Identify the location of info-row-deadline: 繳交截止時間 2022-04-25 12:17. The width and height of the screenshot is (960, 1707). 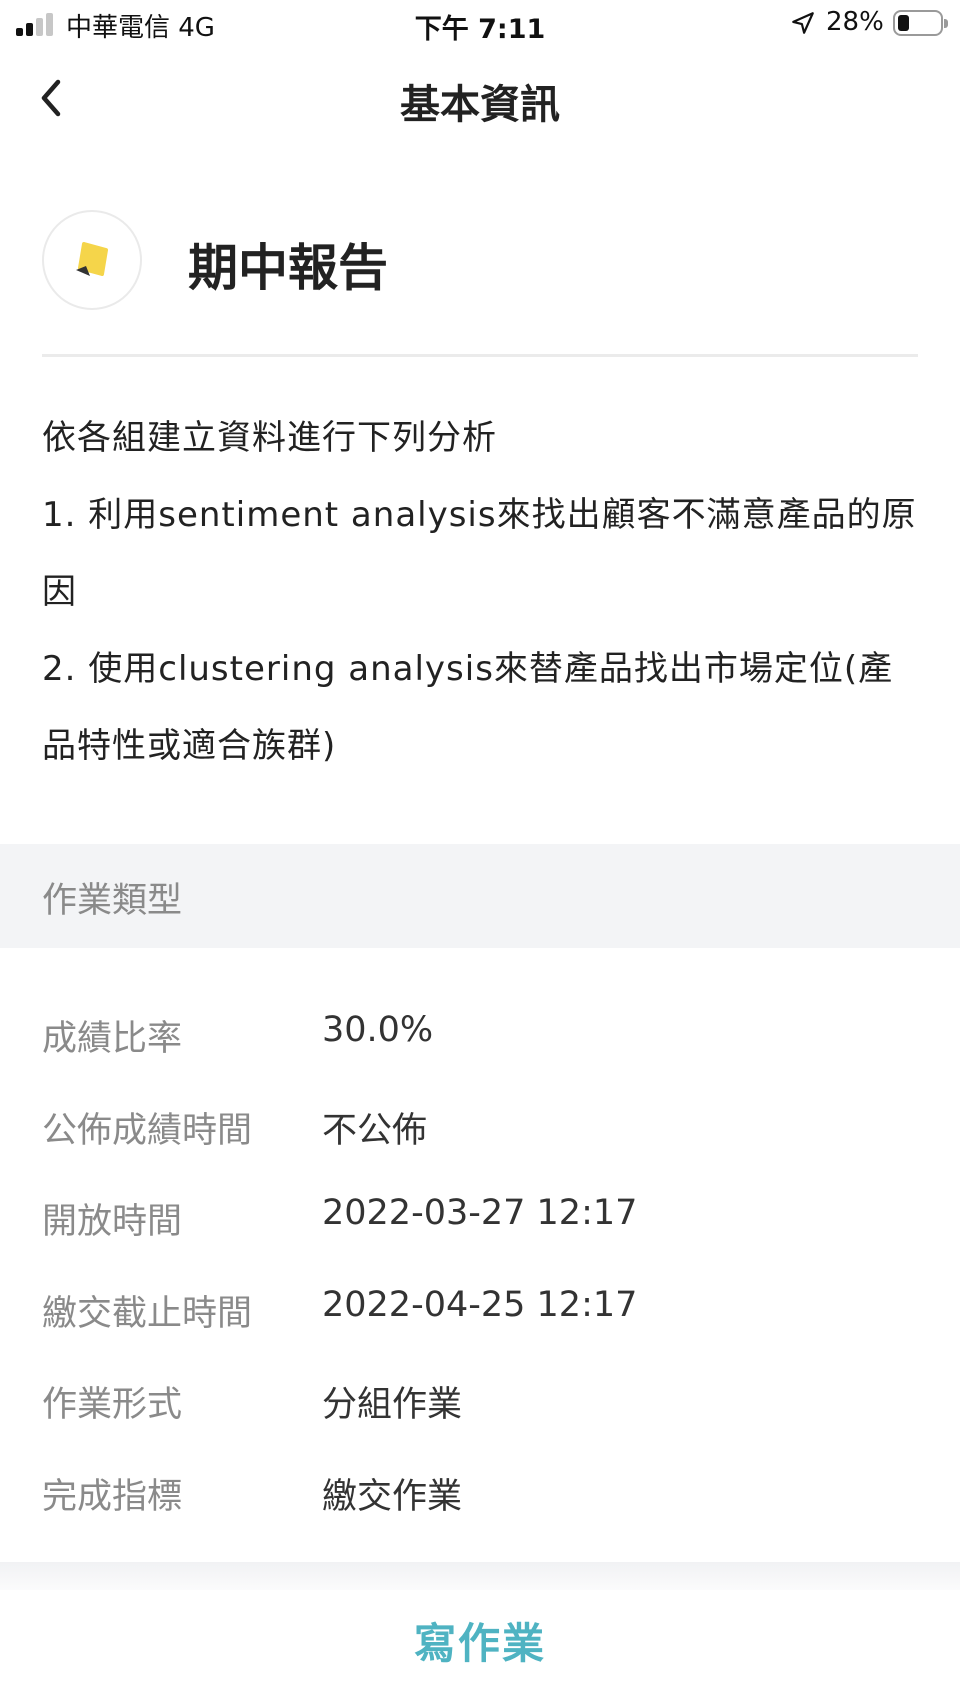
(480, 1311).